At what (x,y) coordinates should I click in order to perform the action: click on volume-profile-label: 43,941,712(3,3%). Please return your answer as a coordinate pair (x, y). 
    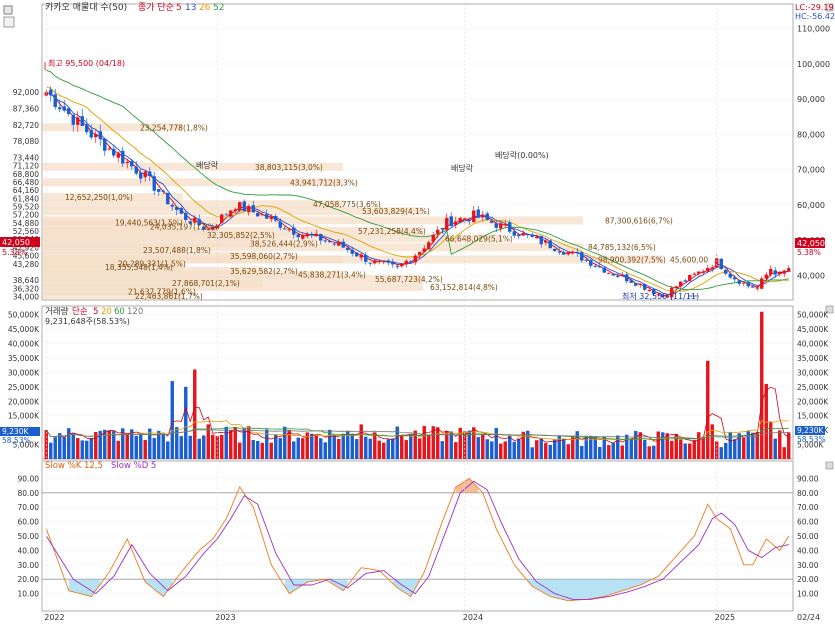
    Looking at the image, I should click on (324, 182).